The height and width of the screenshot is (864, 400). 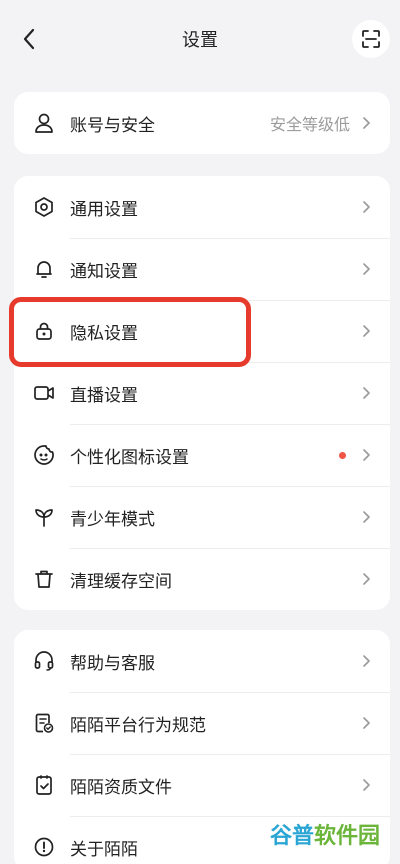 What do you see at coordinates (130, 332) in the screenshot?
I see `privacy-highlight-box` at bounding box center [130, 332].